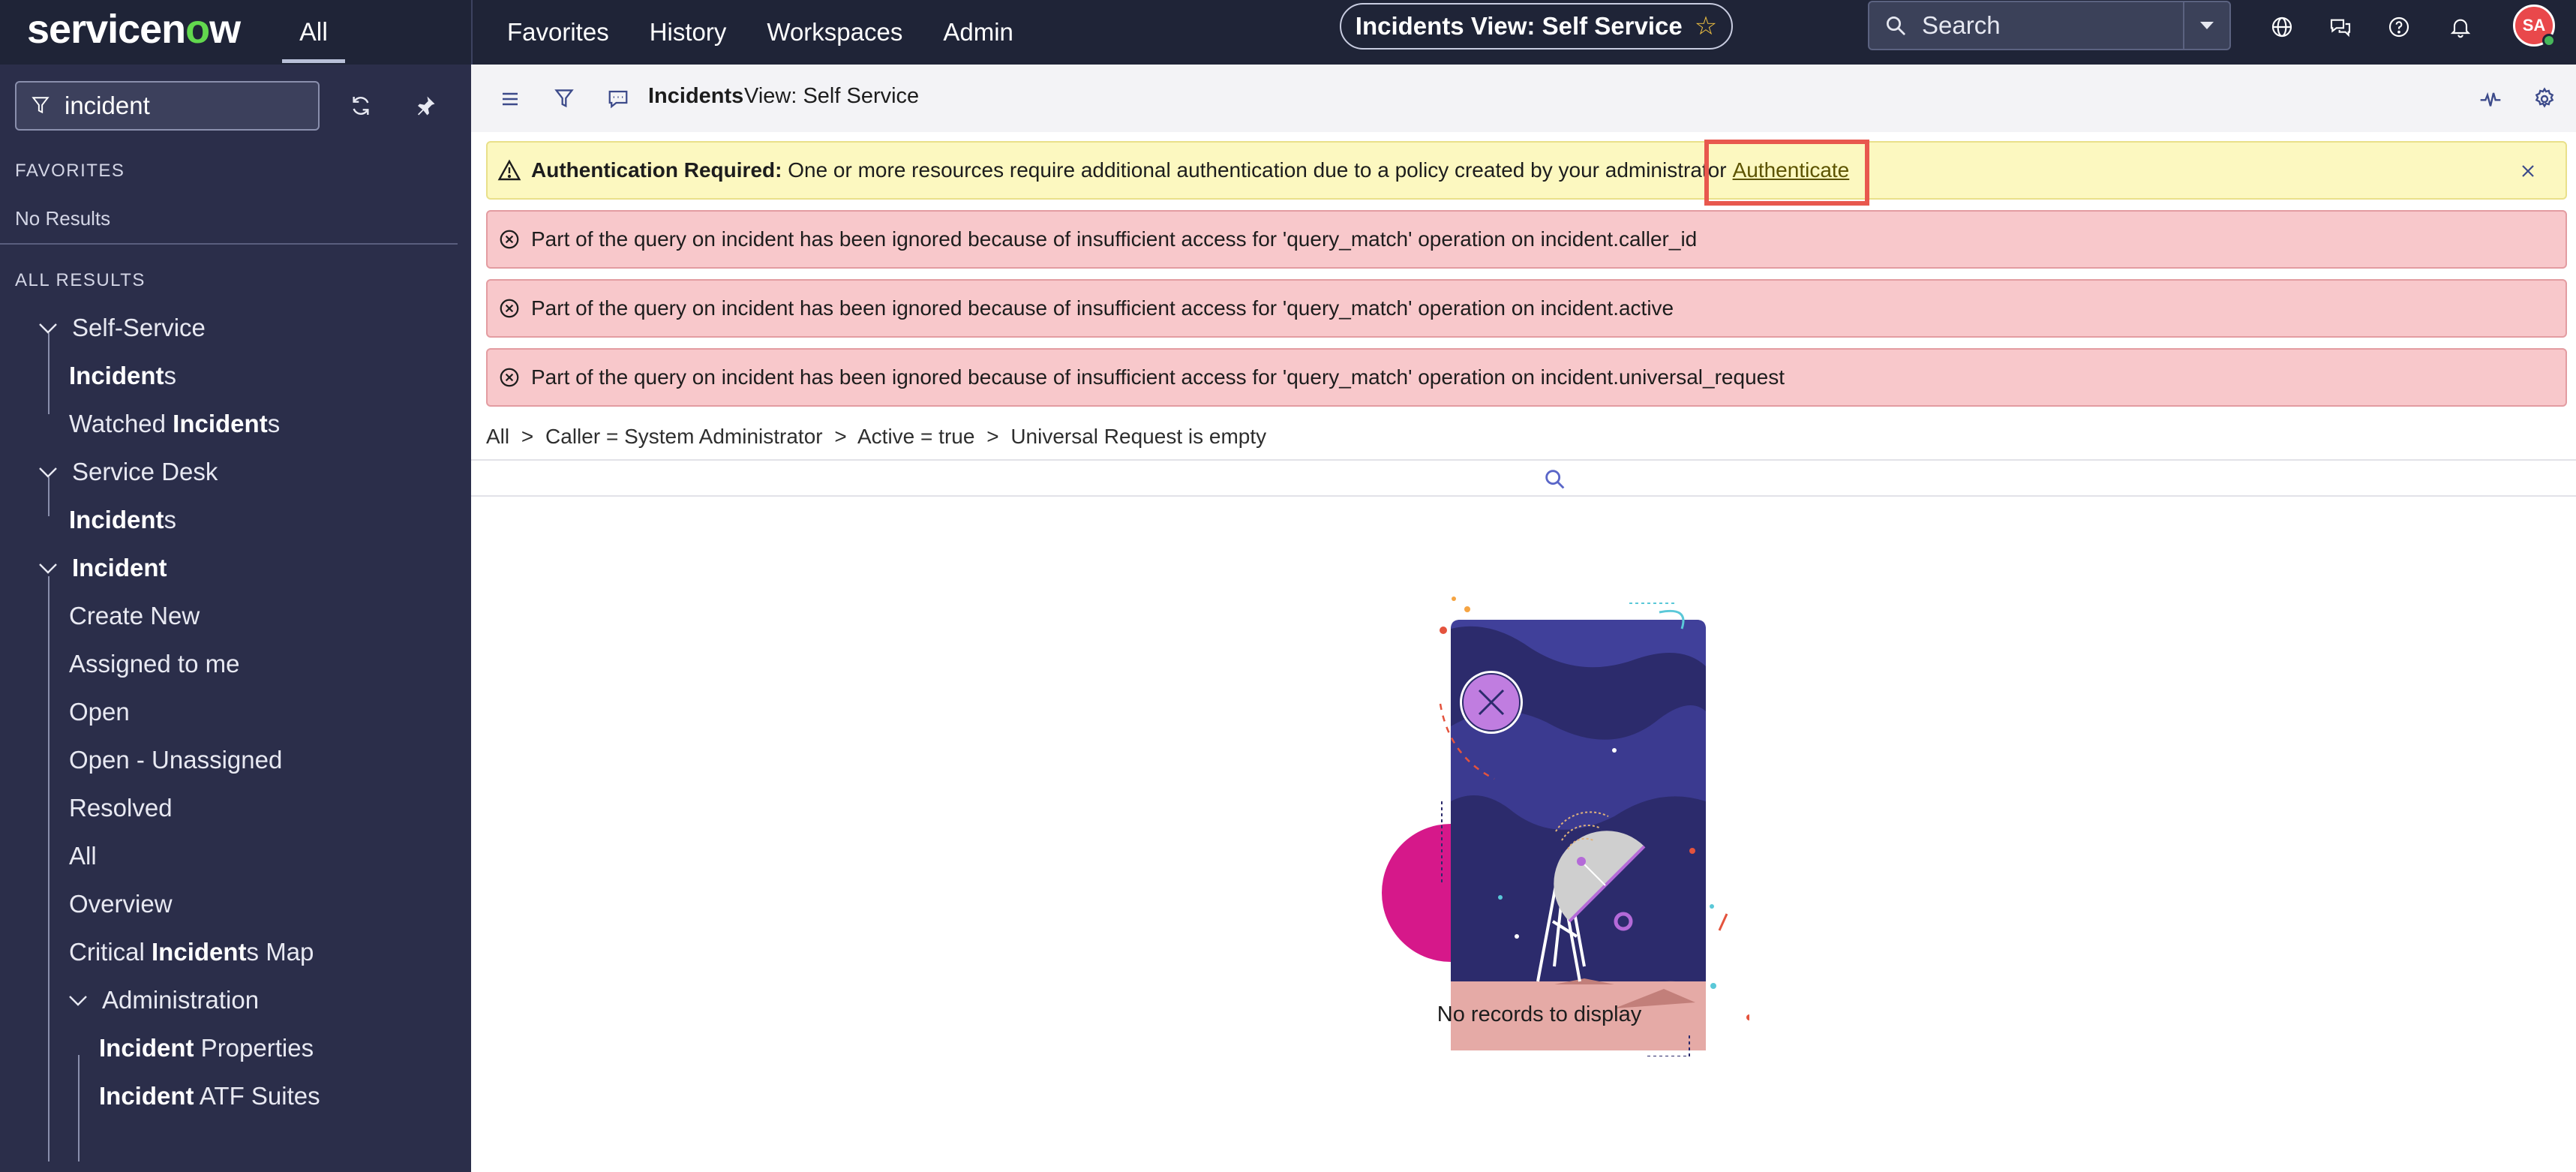 This screenshot has width=2576, height=1172. What do you see at coordinates (121, 808) in the screenshot?
I see `nav-item-resolved: Resolved` at bounding box center [121, 808].